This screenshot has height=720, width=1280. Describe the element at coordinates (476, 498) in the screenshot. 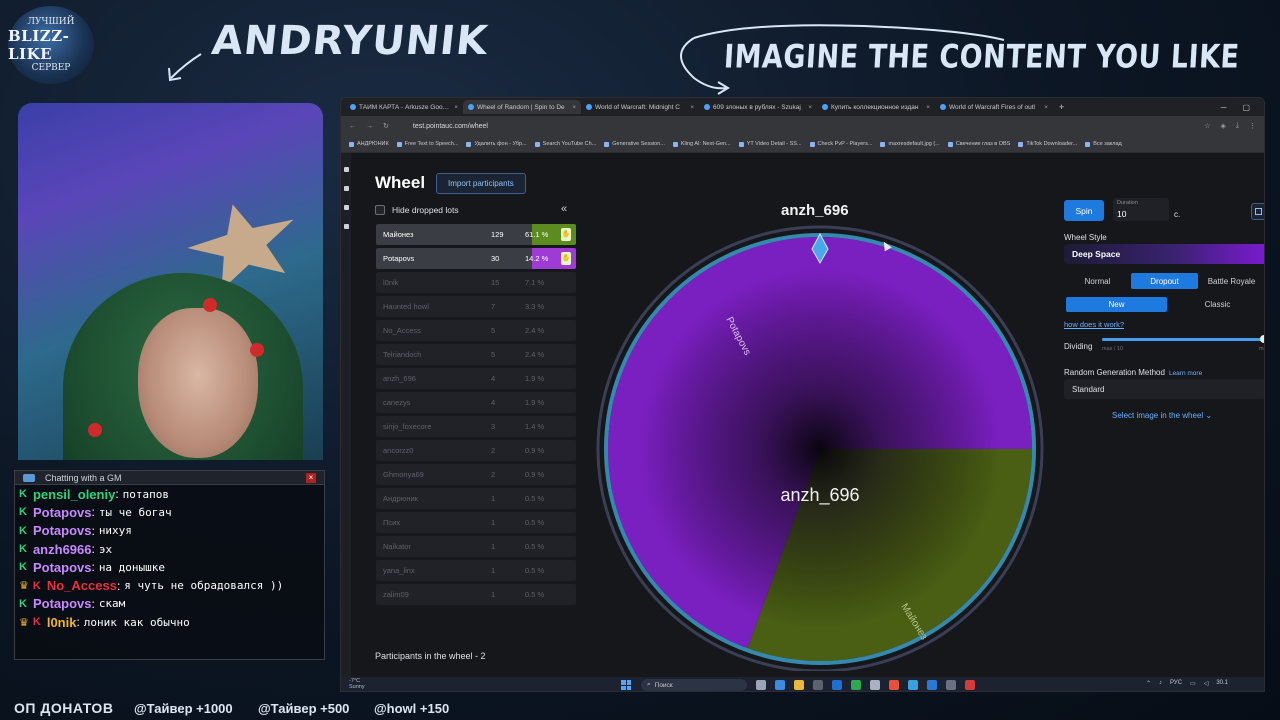

I see `lot-row: Андрюник 1 0.5 %` at that location.